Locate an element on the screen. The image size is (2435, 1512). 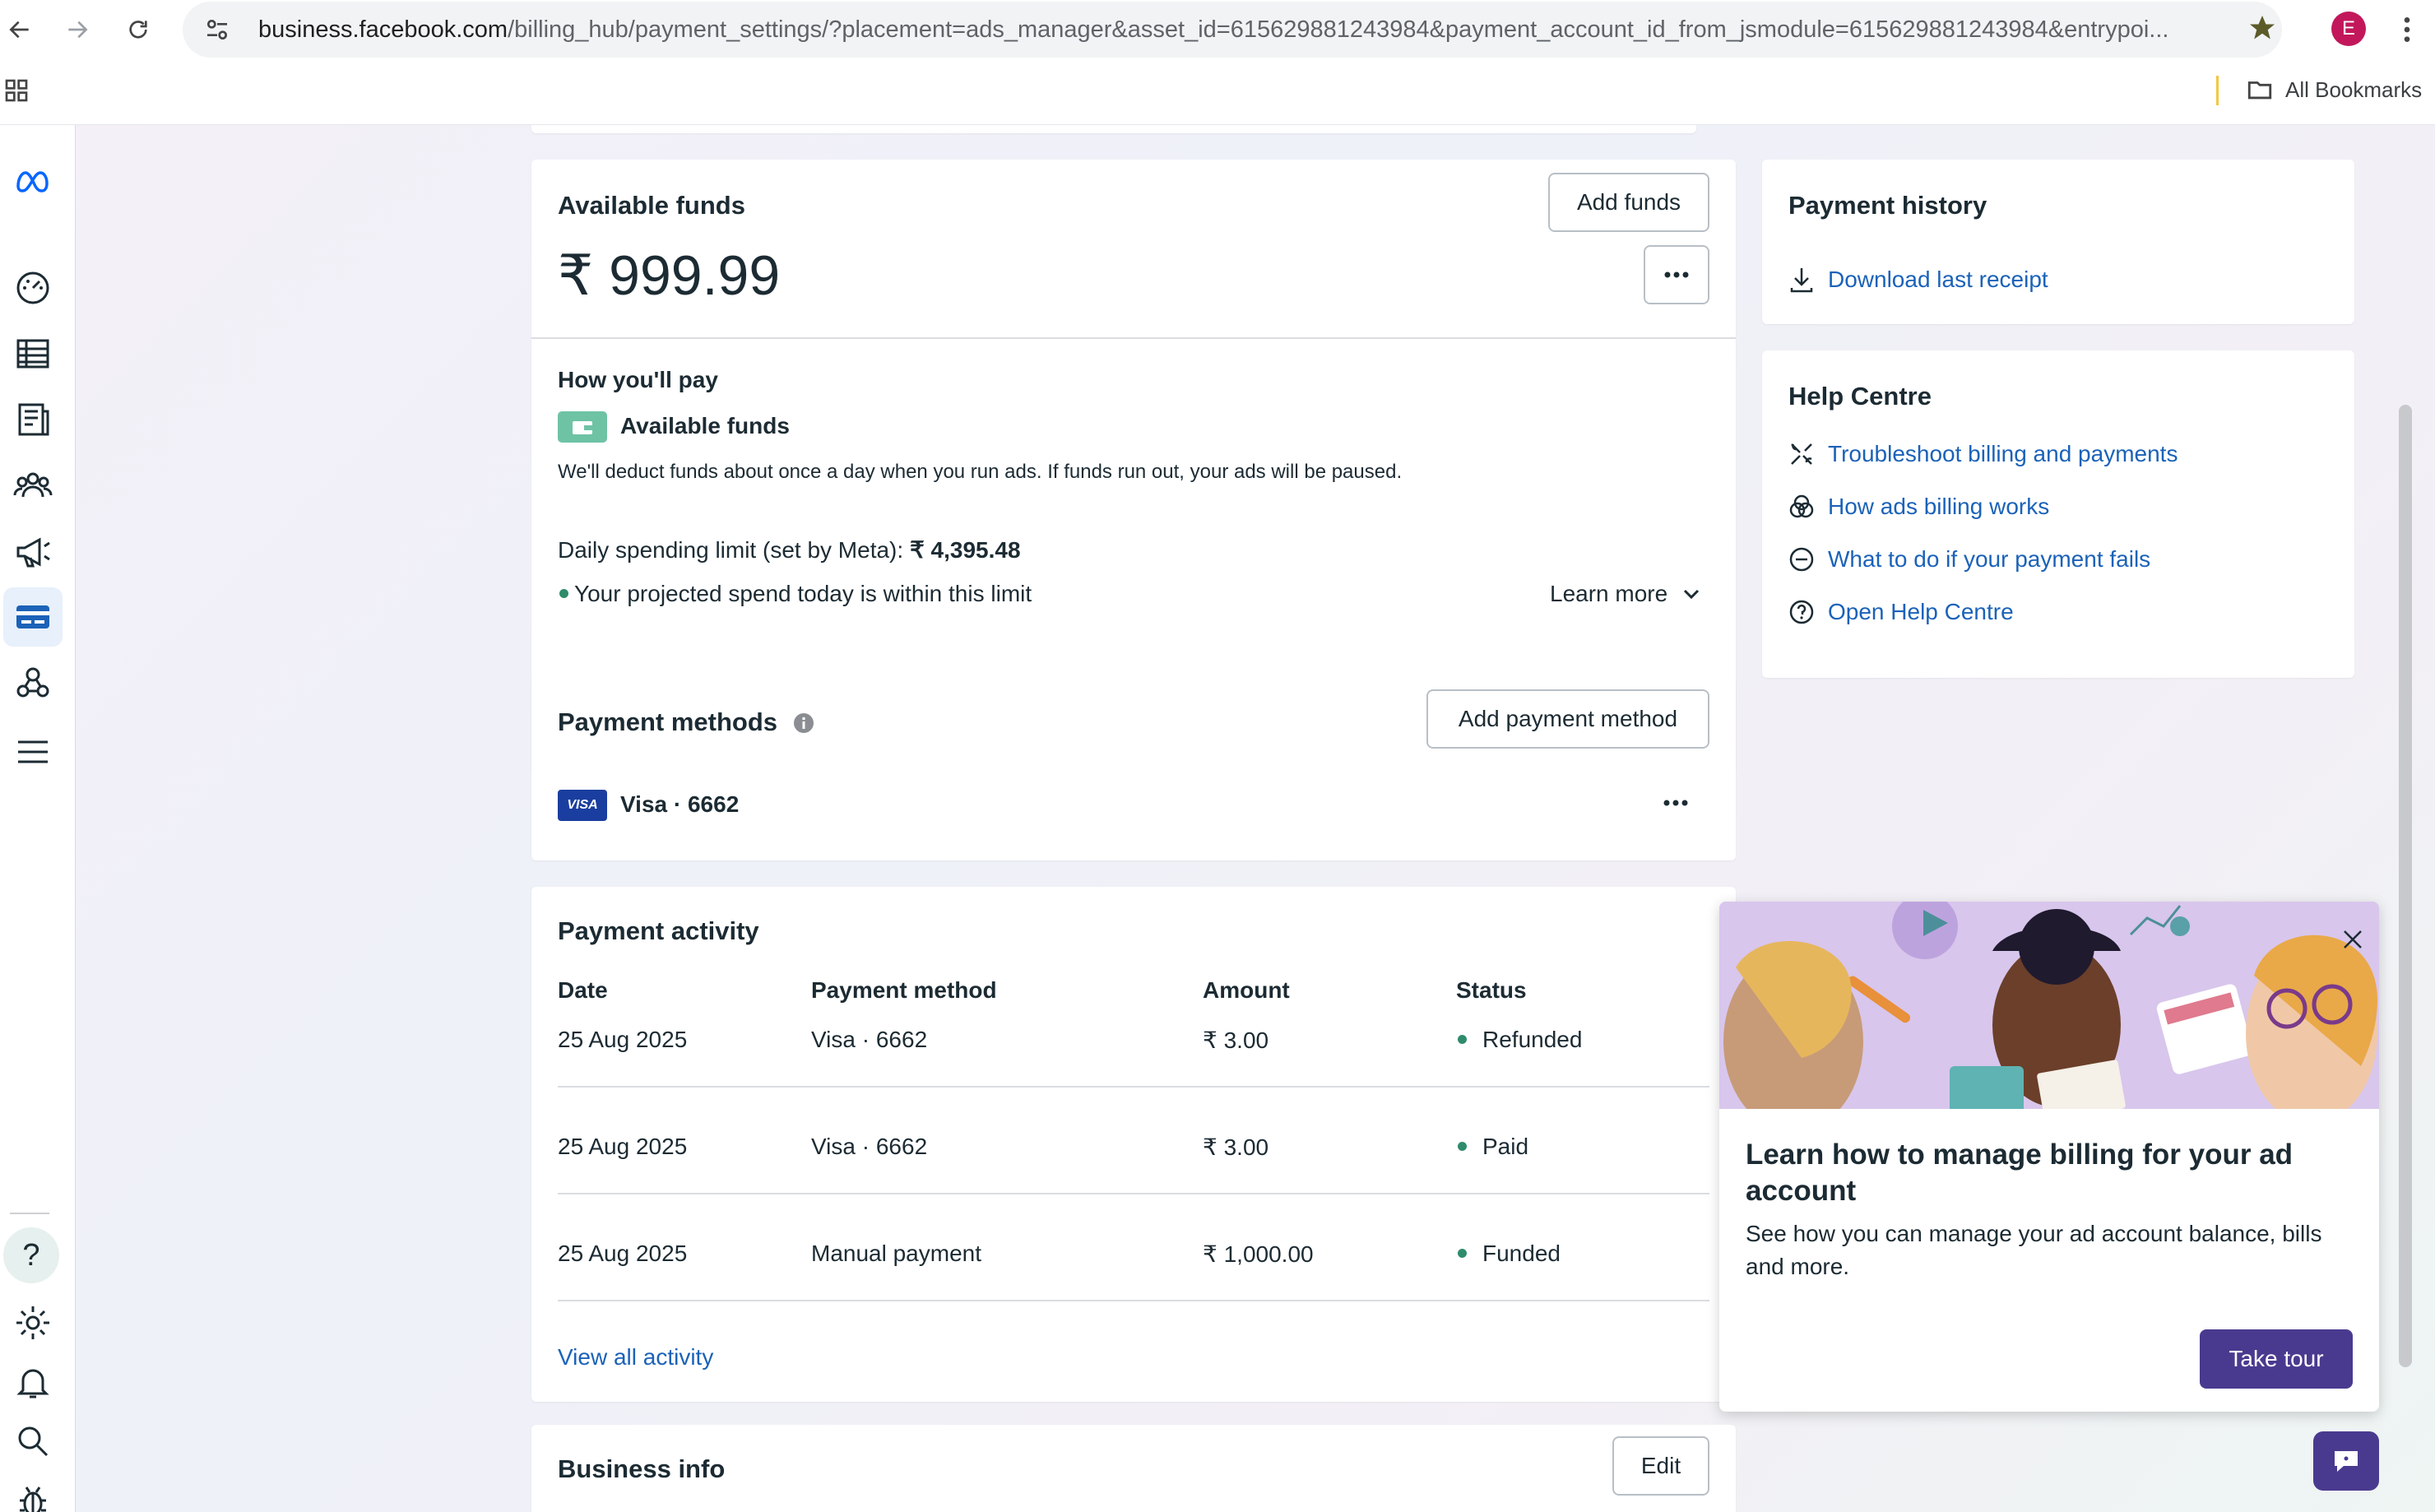
row-status: Paid is located at coordinates (1505, 1146).